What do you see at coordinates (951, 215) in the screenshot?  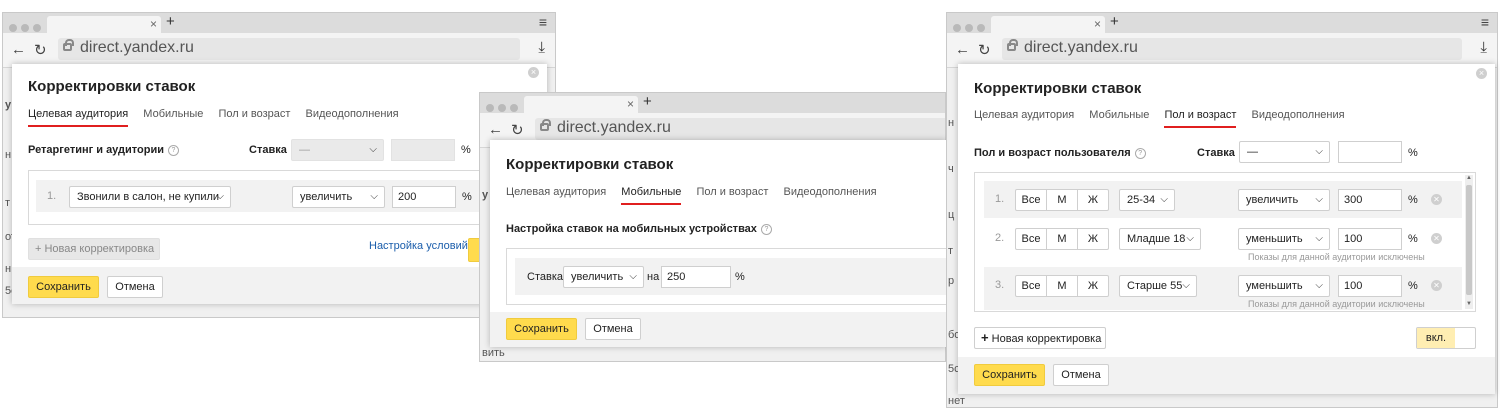 I see `background-text: ц` at bounding box center [951, 215].